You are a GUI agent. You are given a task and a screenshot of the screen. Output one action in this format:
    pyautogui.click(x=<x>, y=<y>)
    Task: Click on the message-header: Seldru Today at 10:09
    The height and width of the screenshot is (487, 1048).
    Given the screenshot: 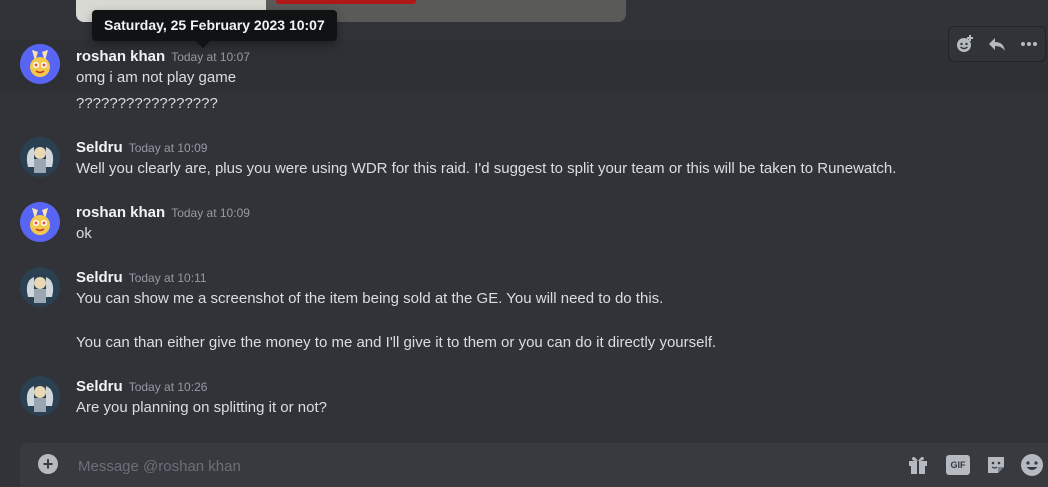 What is the action you would take?
    pyautogui.click(x=141, y=148)
    